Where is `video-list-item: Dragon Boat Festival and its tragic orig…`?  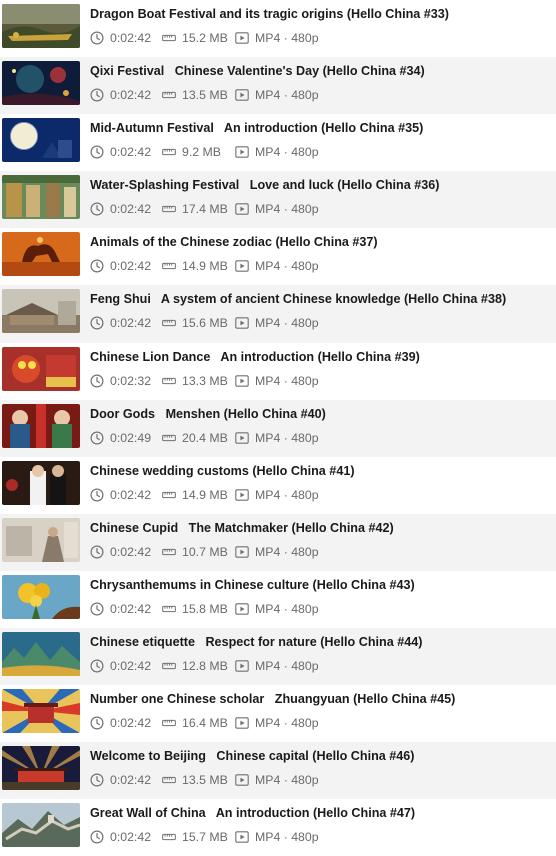 video-list-item: Dragon Boat Festival and its tragic orig… is located at coordinates (278, 28).